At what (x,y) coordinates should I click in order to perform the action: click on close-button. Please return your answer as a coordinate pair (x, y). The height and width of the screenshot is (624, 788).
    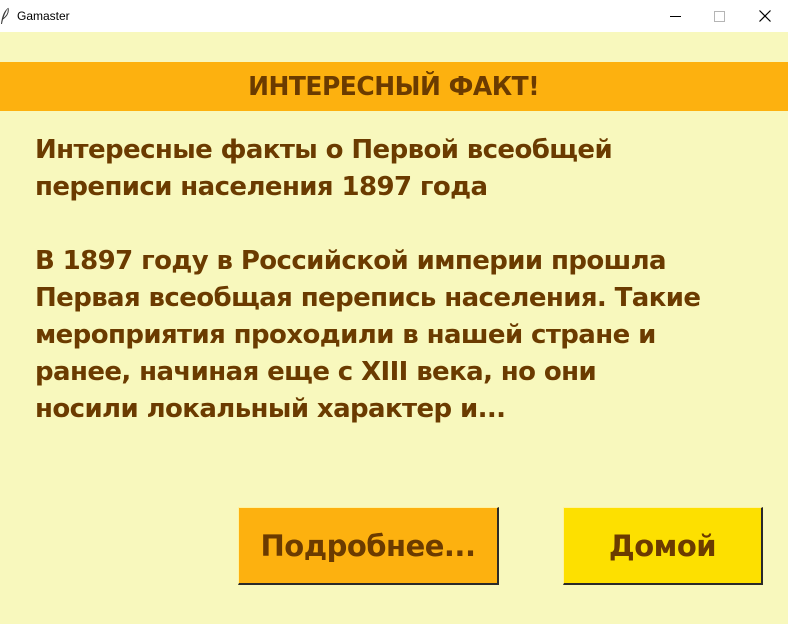
    Looking at the image, I should click on (765, 16).